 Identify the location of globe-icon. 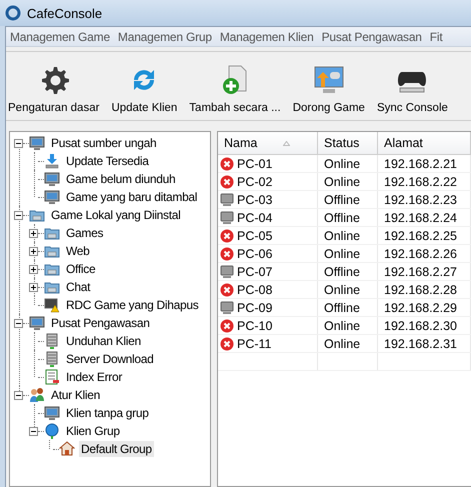
(52, 431).